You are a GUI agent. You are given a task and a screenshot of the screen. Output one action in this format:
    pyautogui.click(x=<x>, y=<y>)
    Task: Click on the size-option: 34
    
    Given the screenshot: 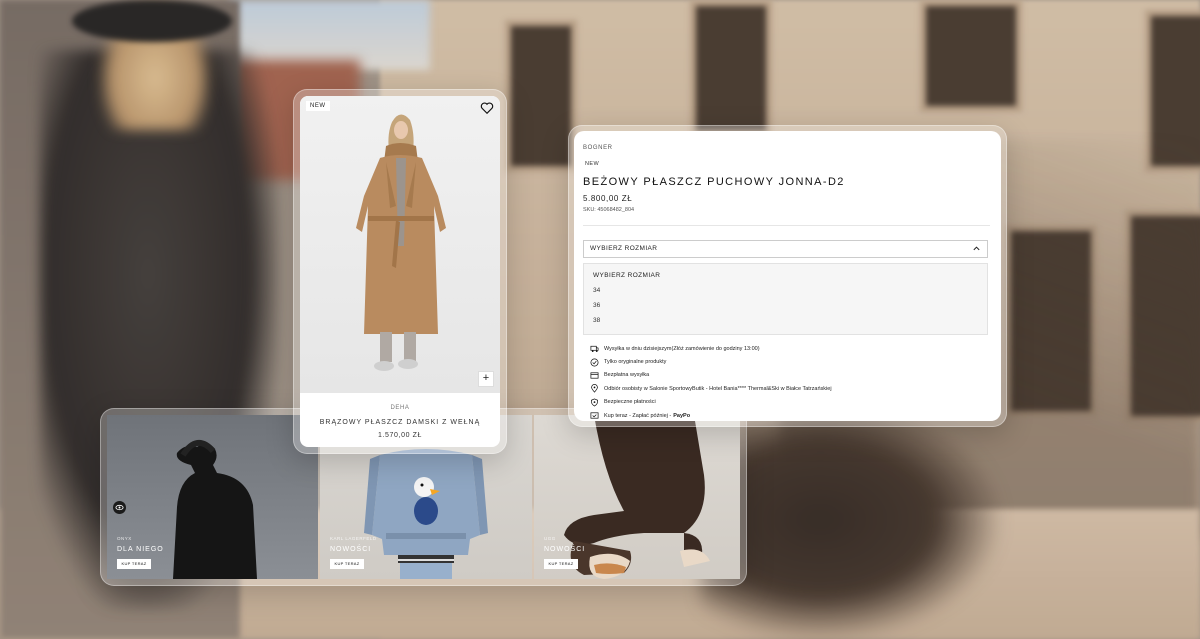 What is the action you would take?
    pyautogui.click(x=785, y=290)
    